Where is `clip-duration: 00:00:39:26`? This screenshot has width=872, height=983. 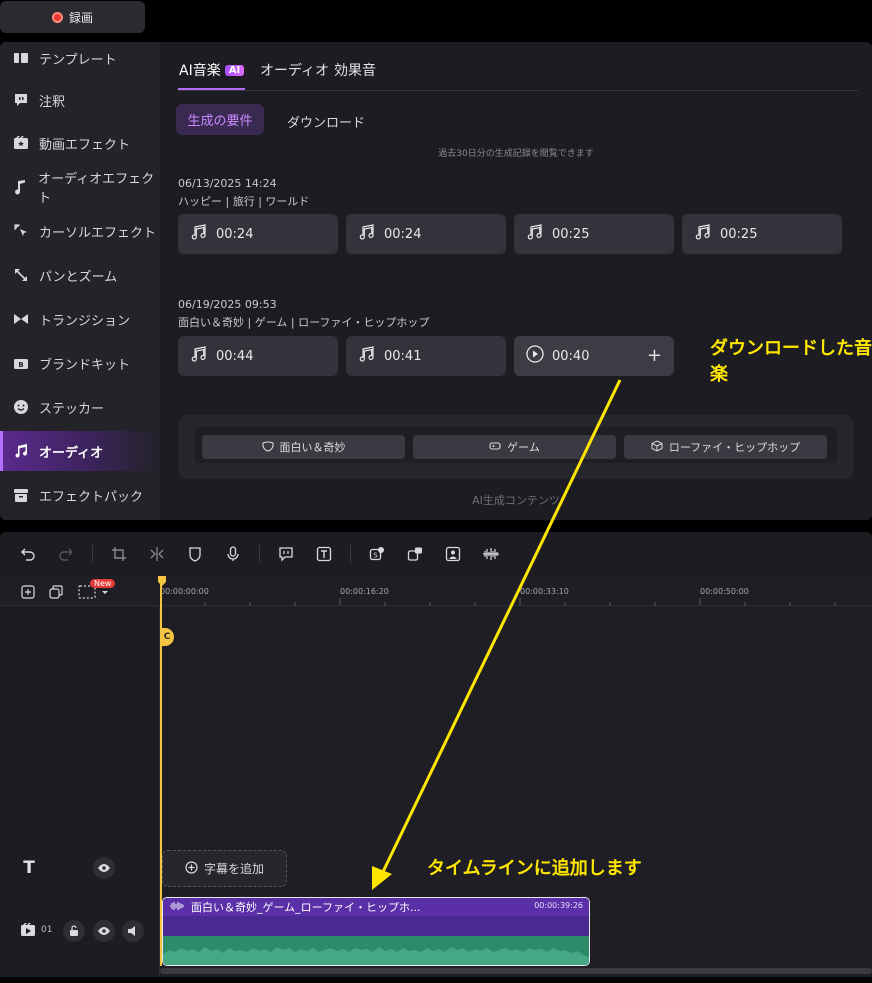 clip-duration: 00:00:39:26 is located at coordinates (558, 905).